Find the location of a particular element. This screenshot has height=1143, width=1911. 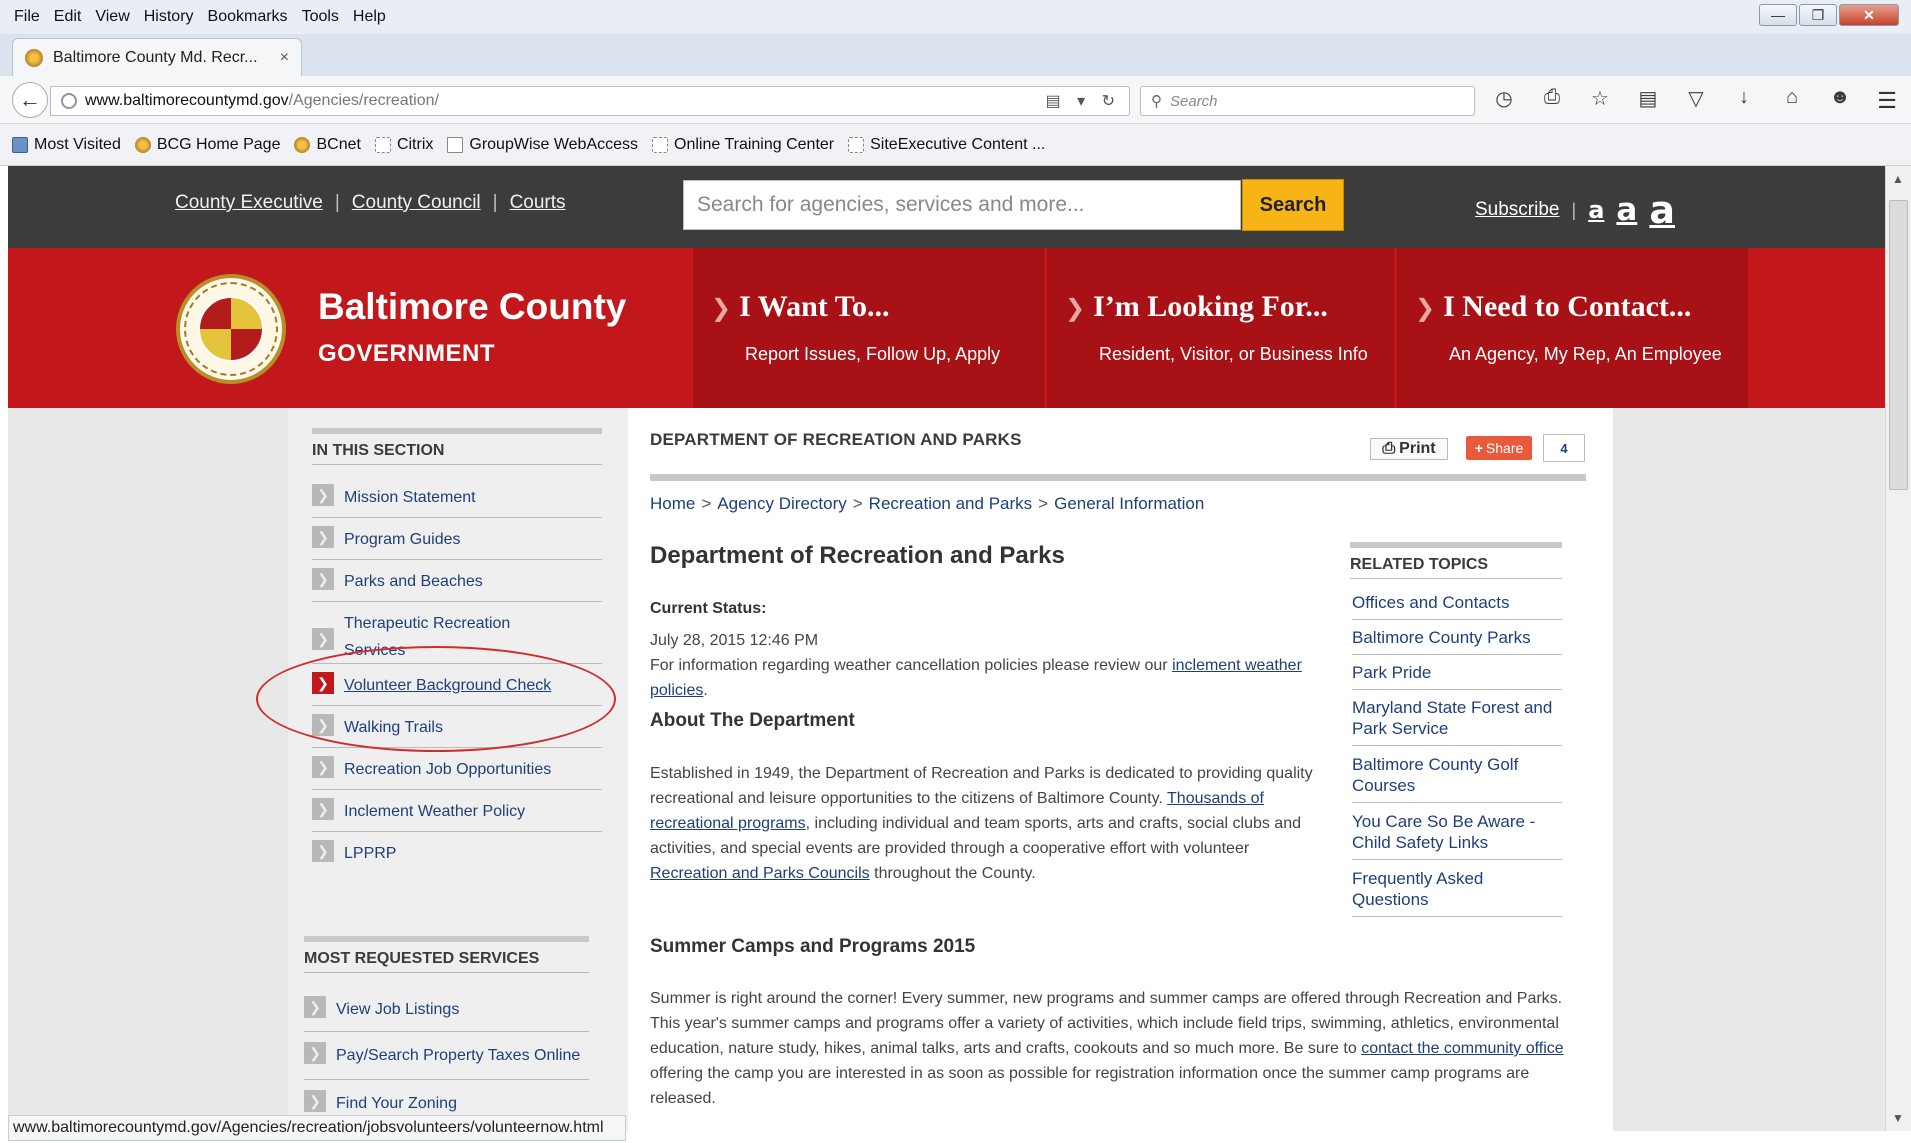

browser-tab: Baltimore County Md. Recr... × is located at coordinates (157, 57).